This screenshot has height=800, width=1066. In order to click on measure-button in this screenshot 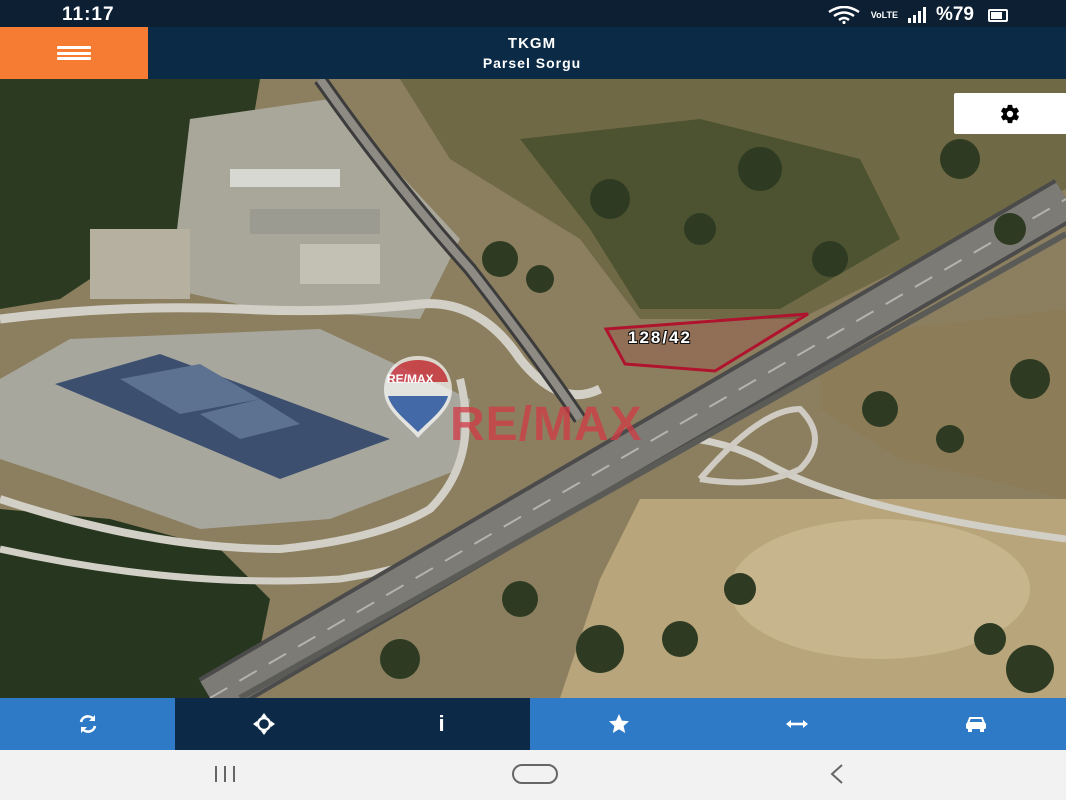, I will do `click(797, 724)`.